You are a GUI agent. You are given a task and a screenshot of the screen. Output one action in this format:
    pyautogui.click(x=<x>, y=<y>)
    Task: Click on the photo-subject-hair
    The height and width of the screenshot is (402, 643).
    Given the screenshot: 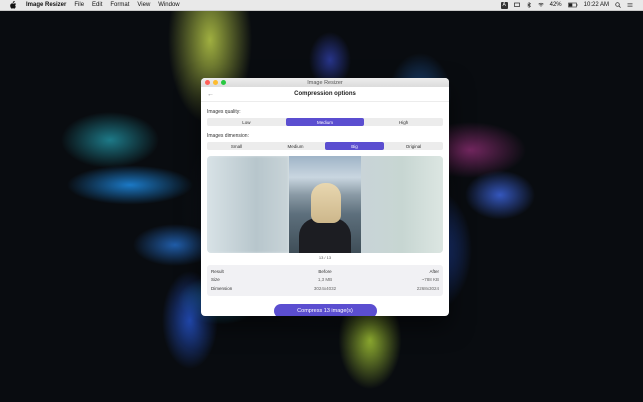 What is the action you would take?
    pyautogui.click(x=326, y=203)
    